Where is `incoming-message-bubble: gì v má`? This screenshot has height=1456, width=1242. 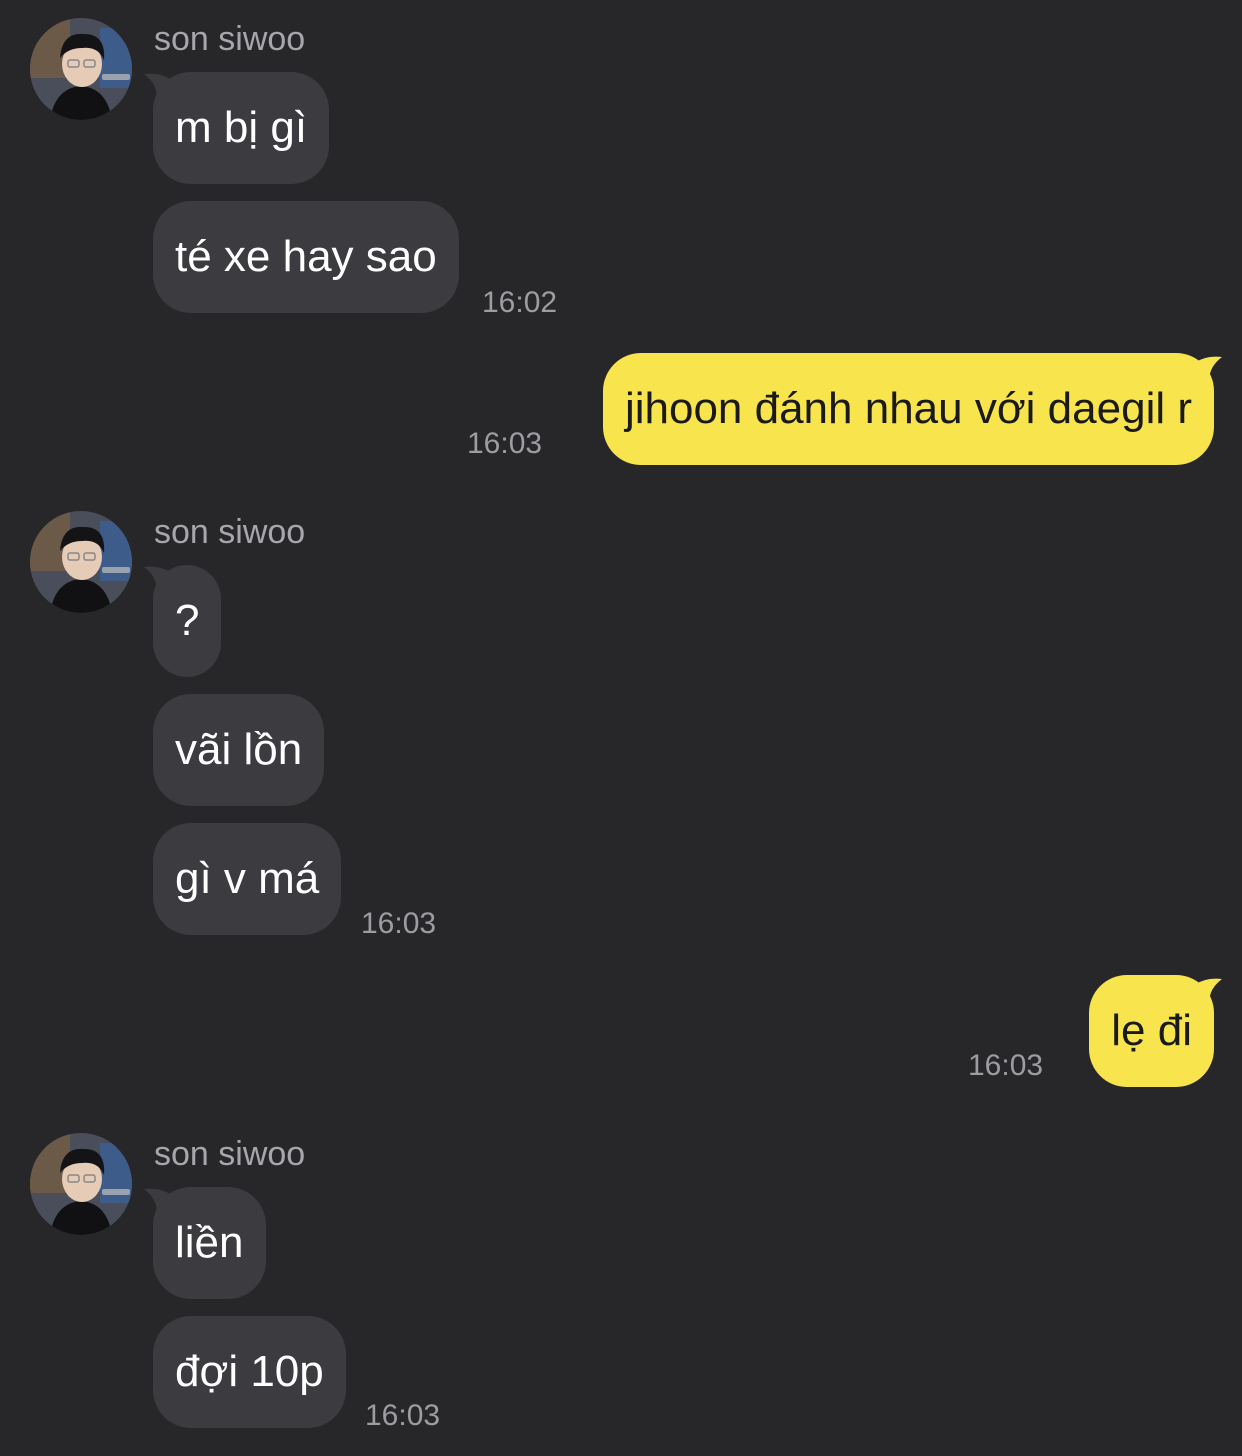 incoming-message-bubble: gì v má is located at coordinates (247, 879).